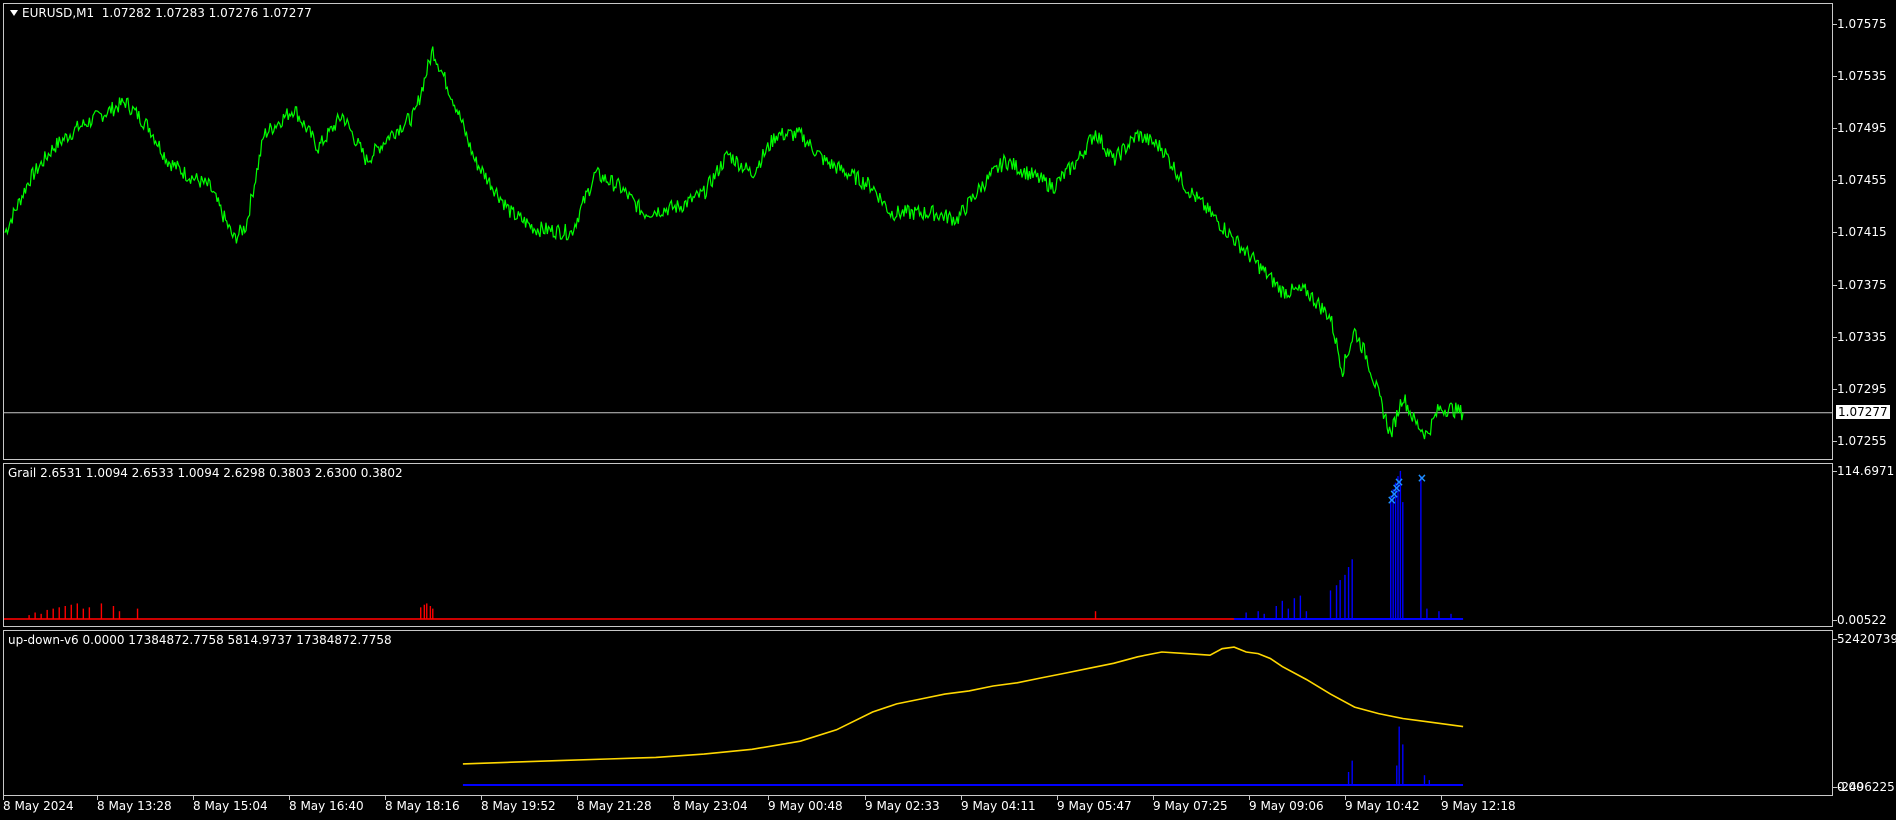 Image resolution: width=1896 pixels, height=820 pixels. Describe the element at coordinates (998, 804) in the screenshot. I see `time-tick: 9 May 04:11` at that location.